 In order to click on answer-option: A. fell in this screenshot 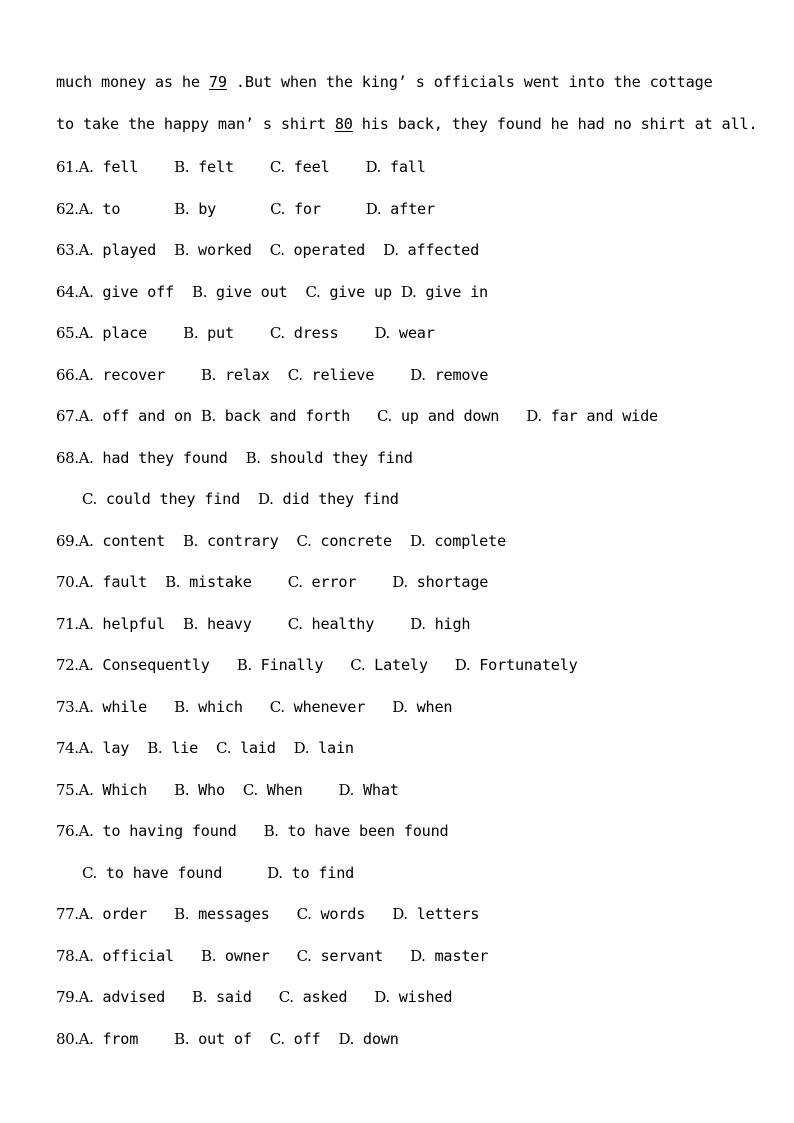, I will do `click(109, 167)`.